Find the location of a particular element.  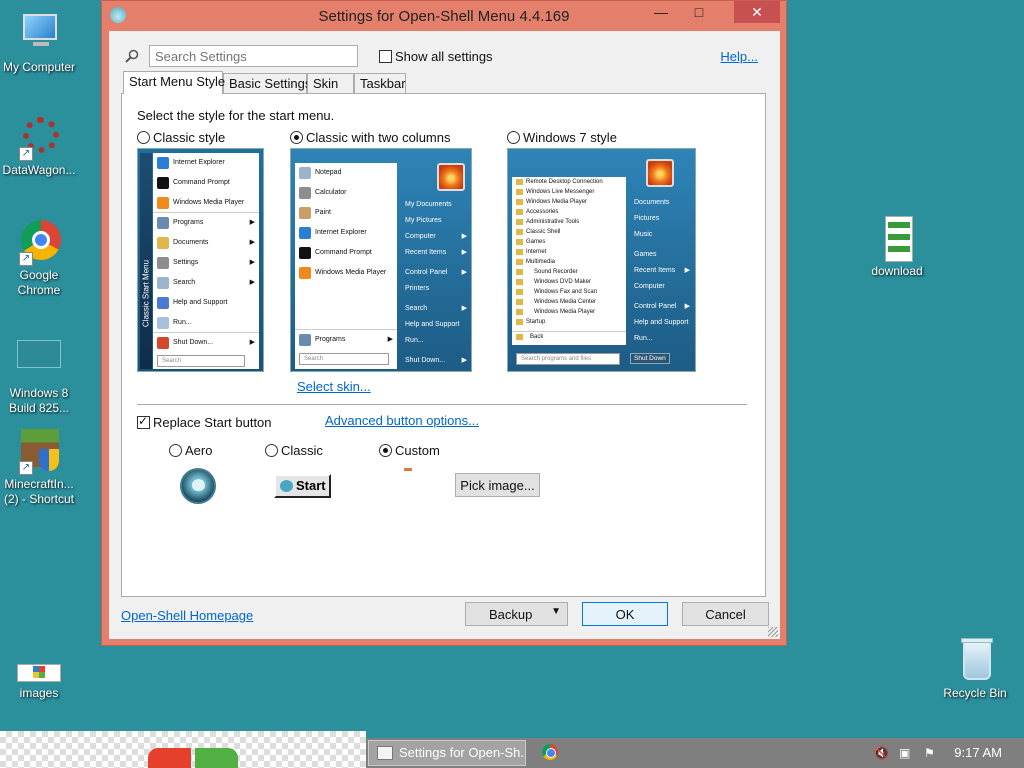

classic-side-label: Classic Start Menu is located at coordinates (146, 293).